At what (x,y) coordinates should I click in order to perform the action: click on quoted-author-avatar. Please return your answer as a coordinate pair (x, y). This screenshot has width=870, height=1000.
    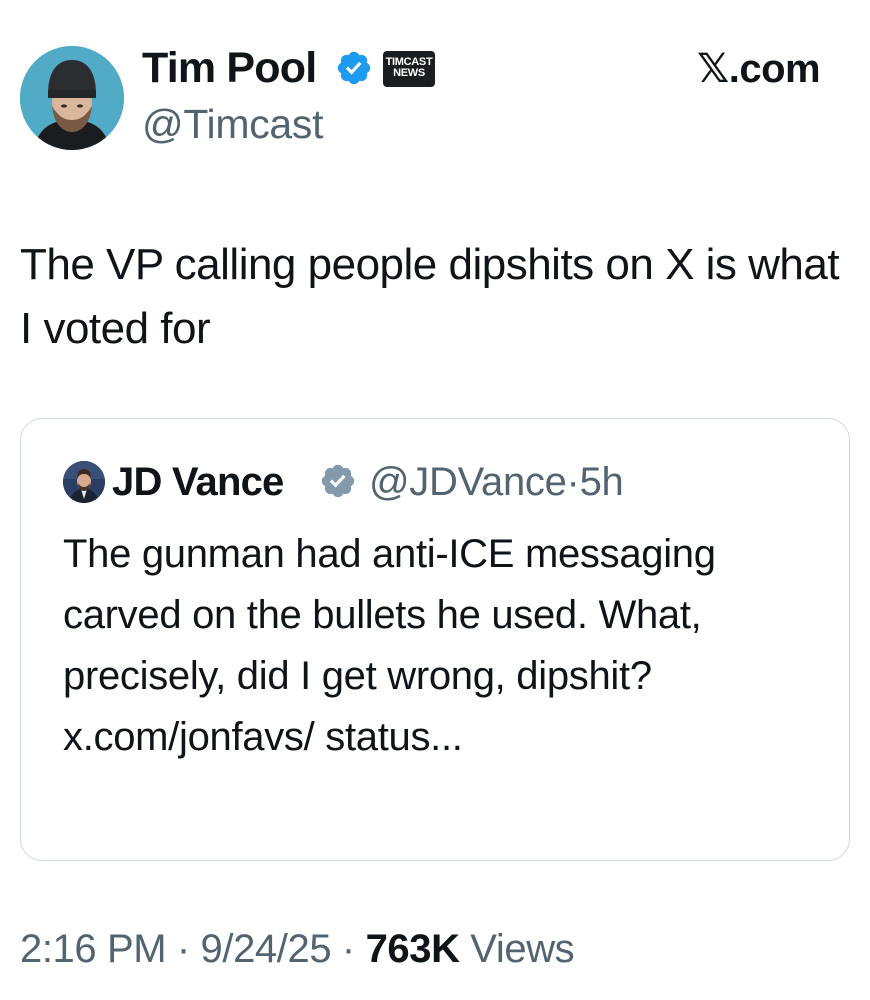
    Looking at the image, I should click on (84, 482).